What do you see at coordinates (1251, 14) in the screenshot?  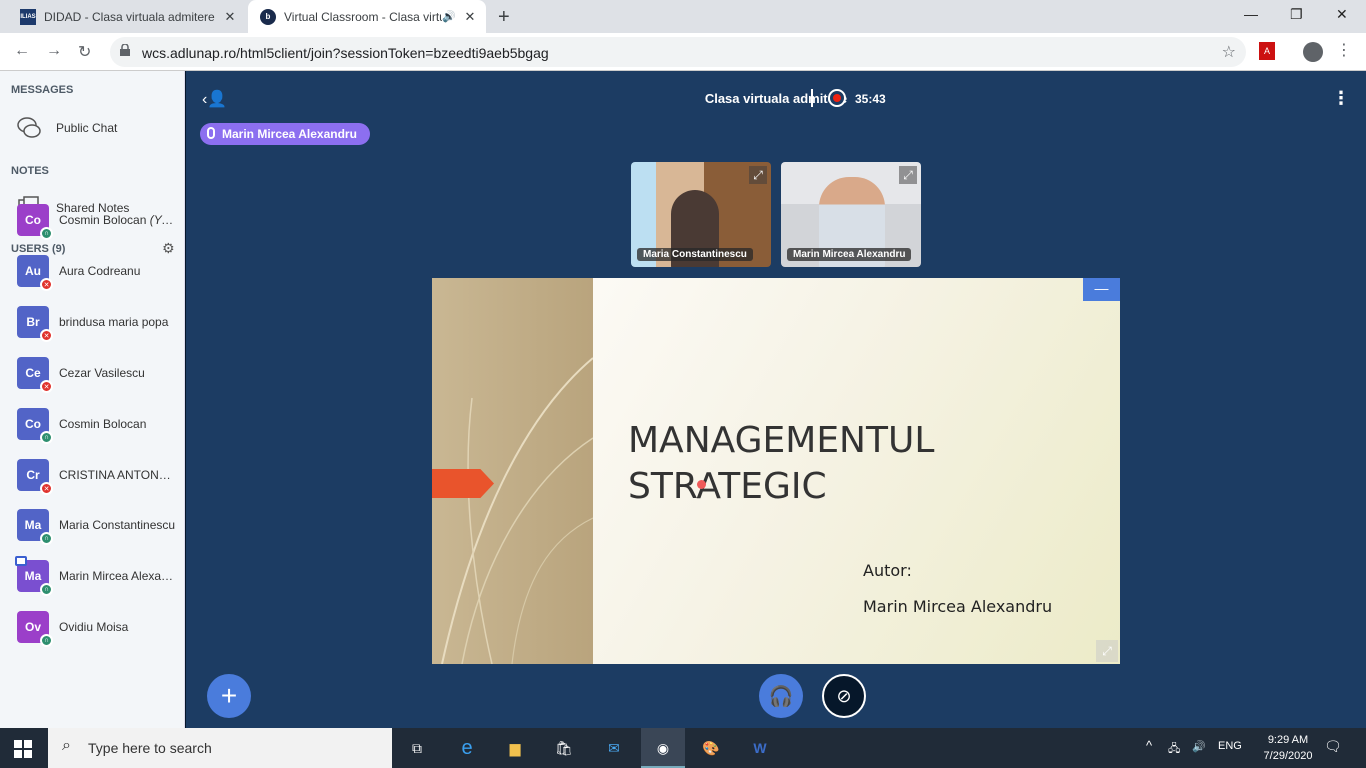 I see `minimize-window-icon: —` at bounding box center [1251, 14].